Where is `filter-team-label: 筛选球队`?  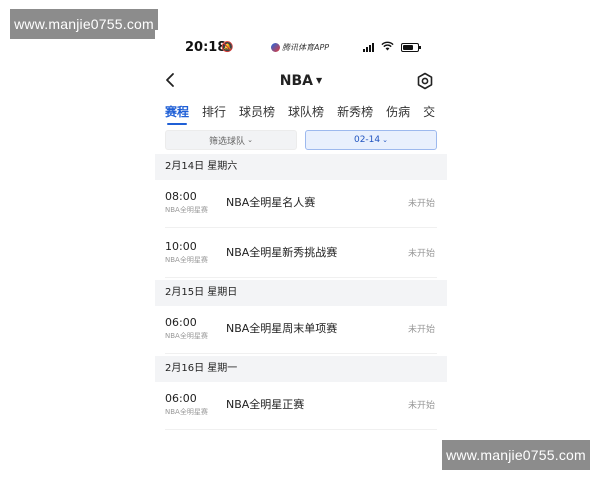 filter-team-label: 筛选球队 is located at coordinates (227, 141).